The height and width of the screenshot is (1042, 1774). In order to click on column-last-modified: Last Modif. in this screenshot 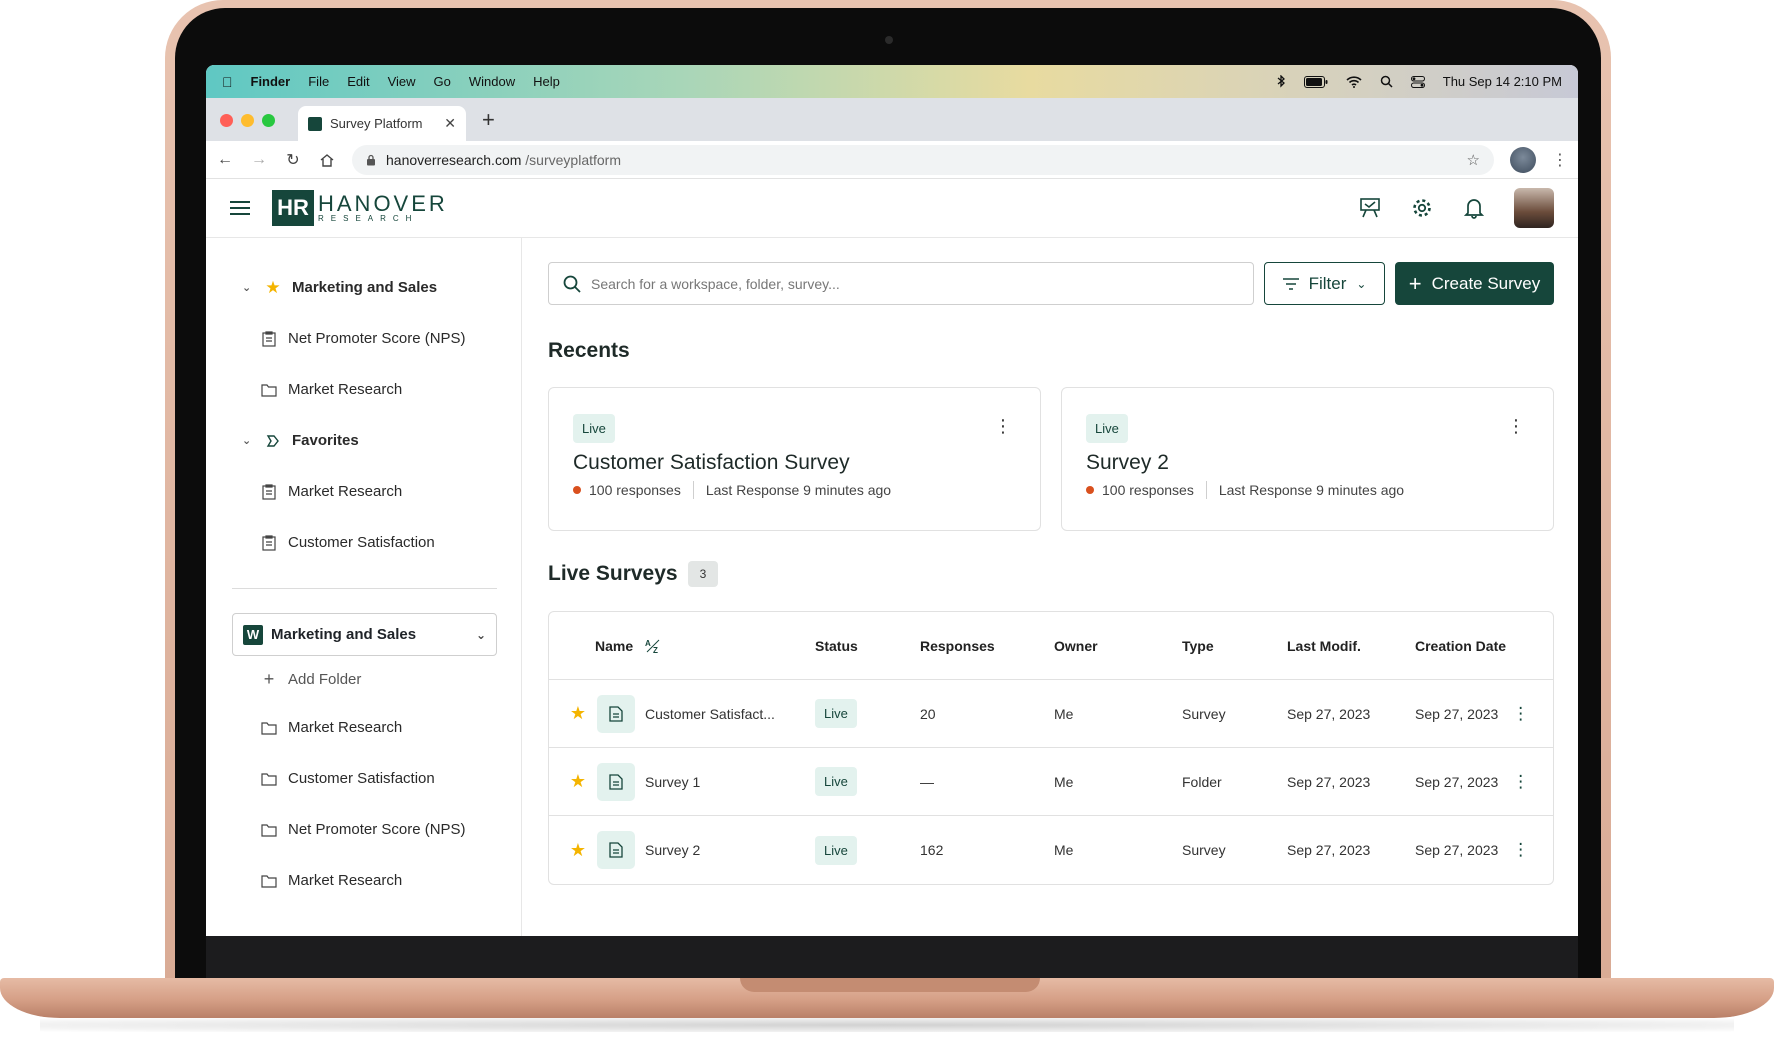, I will do `click(1351, 646)`.